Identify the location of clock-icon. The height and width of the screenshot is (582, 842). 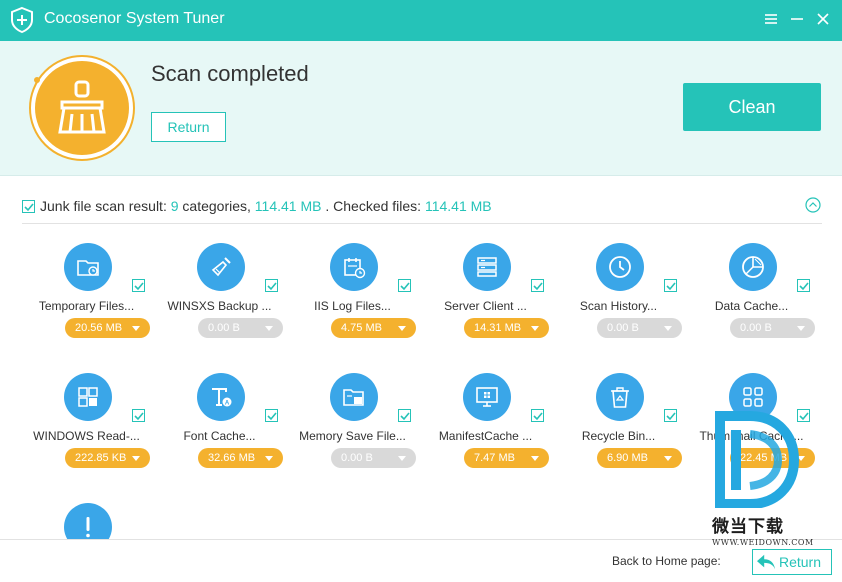
(620, 267).